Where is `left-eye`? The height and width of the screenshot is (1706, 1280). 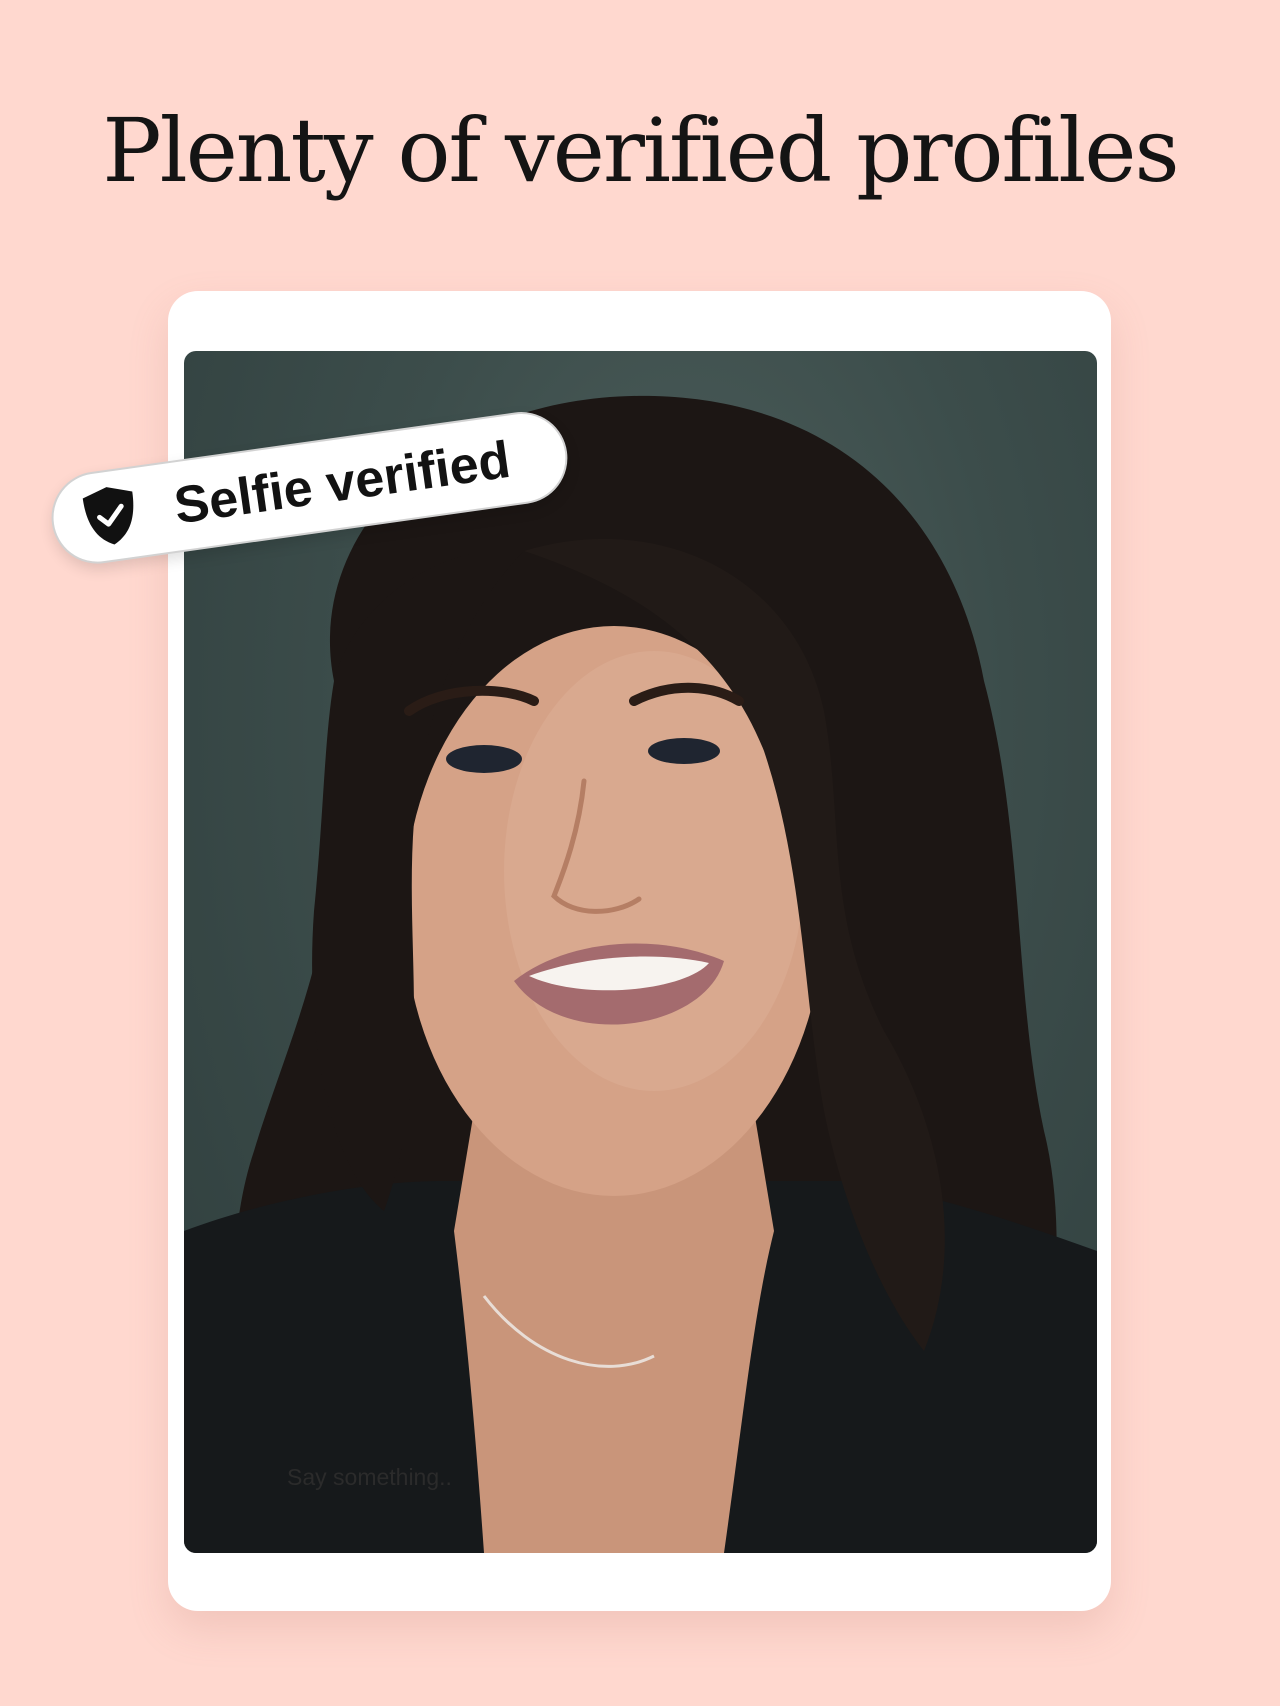 left-eye is located at coordinates (484, 759).